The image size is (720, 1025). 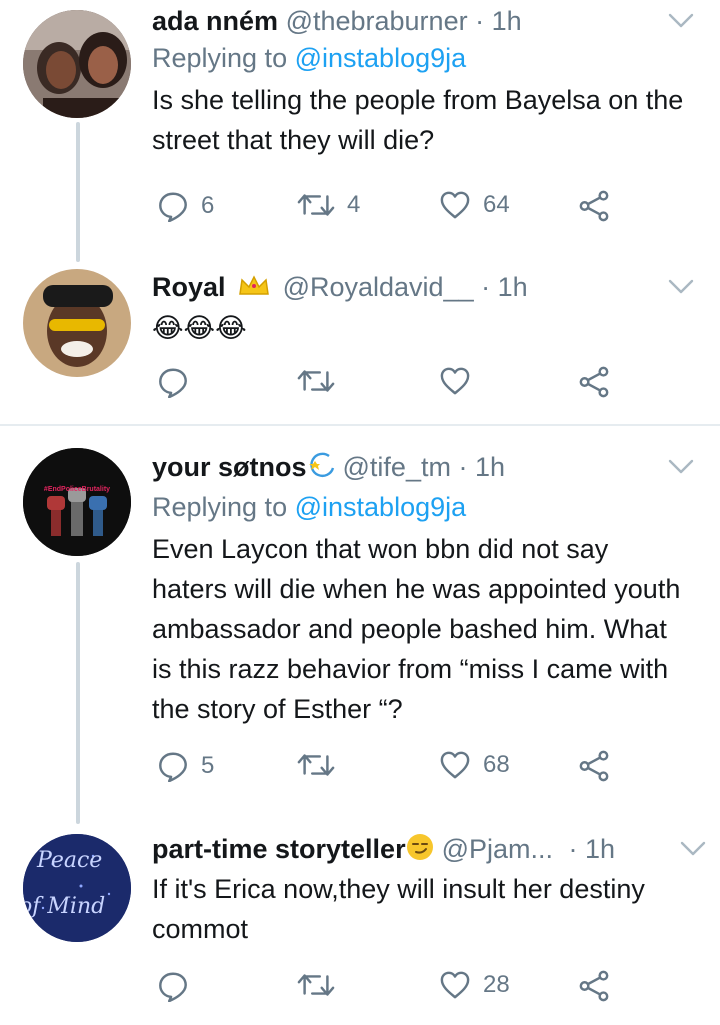 I want to click on tweet-header: your søtnos @tife_tm · 1h, so click(x=421, y=468).